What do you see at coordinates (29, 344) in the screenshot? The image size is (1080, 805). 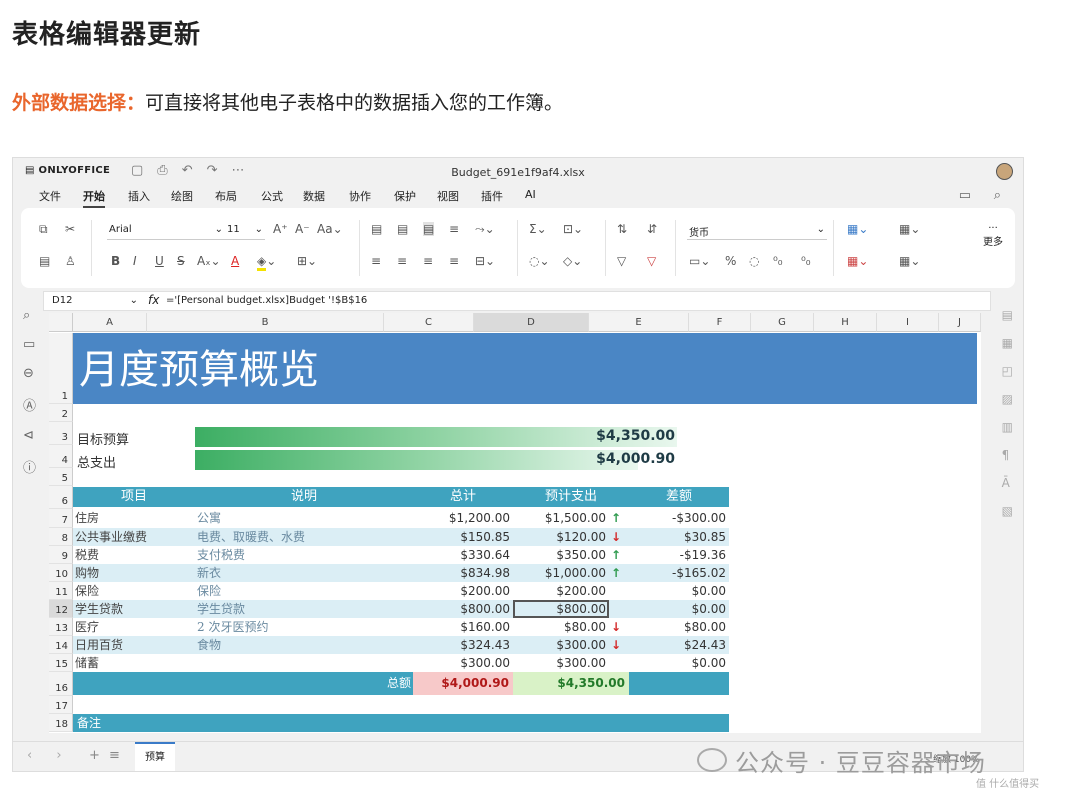 I see `comments-icon: ▭` at bounding box center [29, 344].